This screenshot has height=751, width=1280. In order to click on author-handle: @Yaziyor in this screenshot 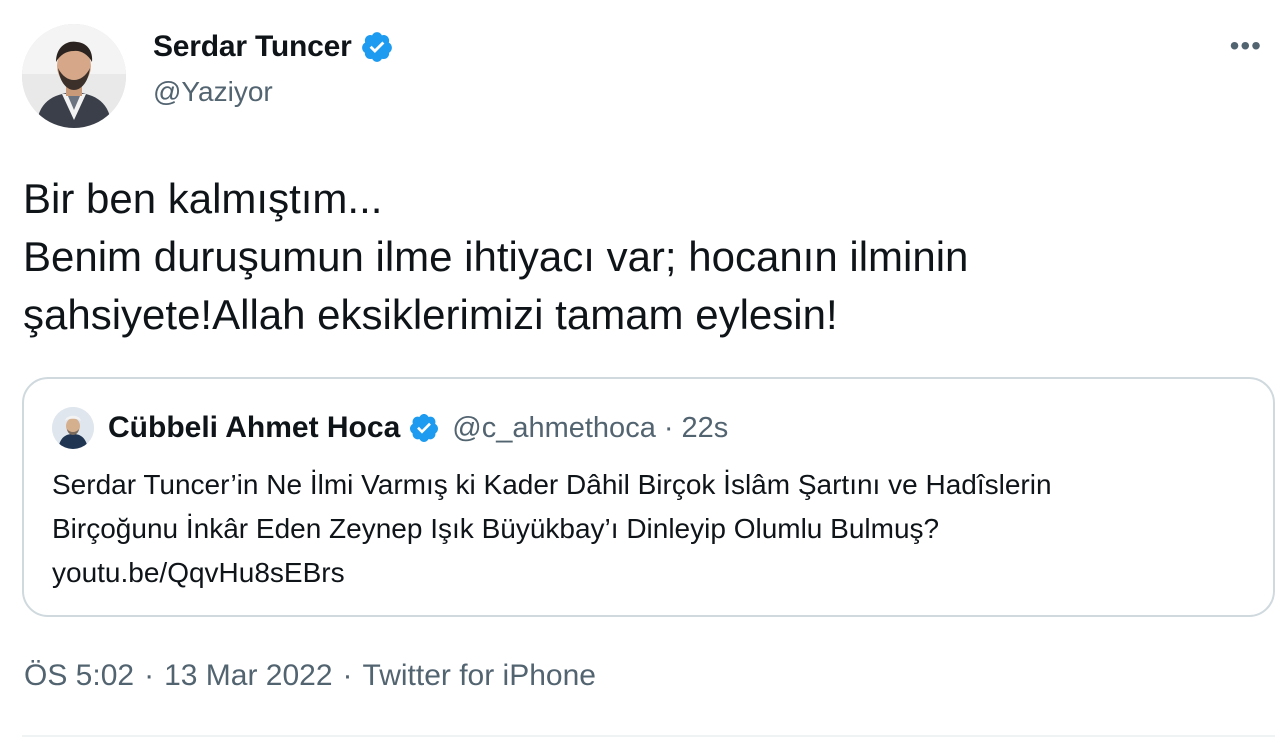, I will do `click(213, 92)`.